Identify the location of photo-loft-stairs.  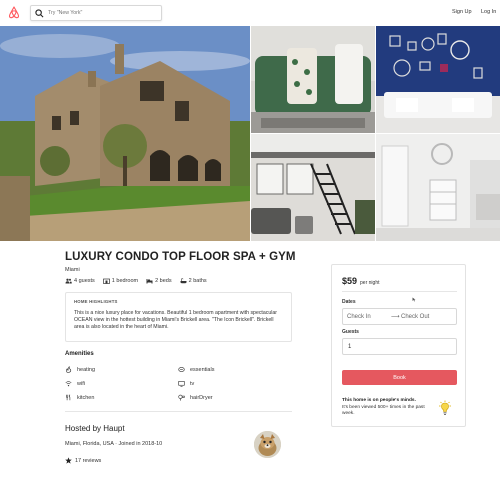
(313, 187).